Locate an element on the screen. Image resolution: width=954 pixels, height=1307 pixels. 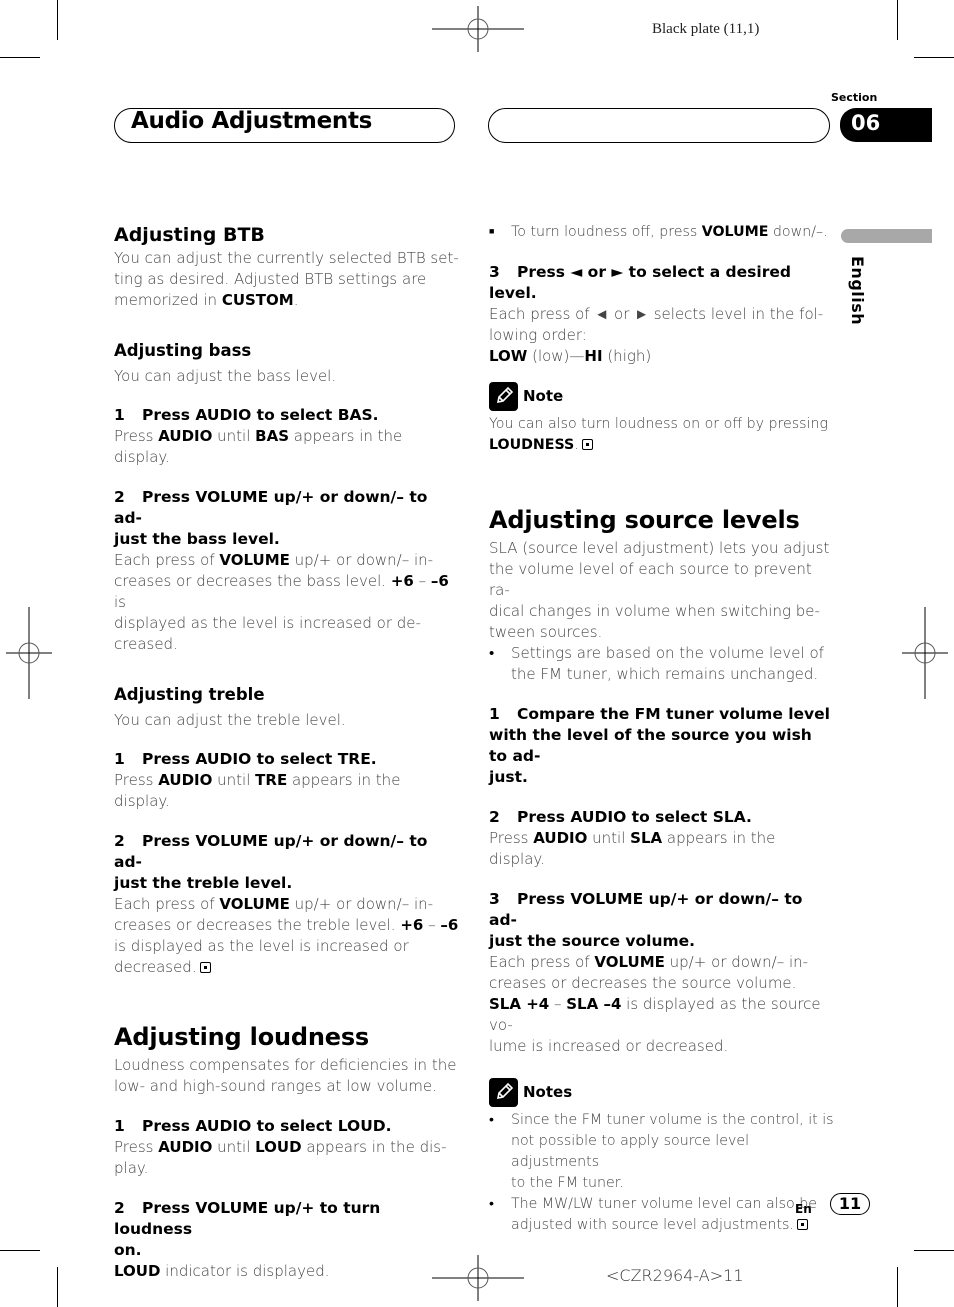
bass-intro: You can adjust the bass level. is located at coordinates (225, 376).